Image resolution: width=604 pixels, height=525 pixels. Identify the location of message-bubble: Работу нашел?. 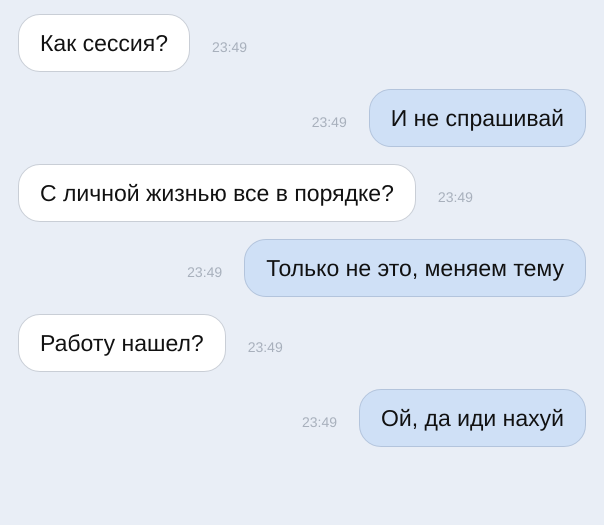
(122, 343).